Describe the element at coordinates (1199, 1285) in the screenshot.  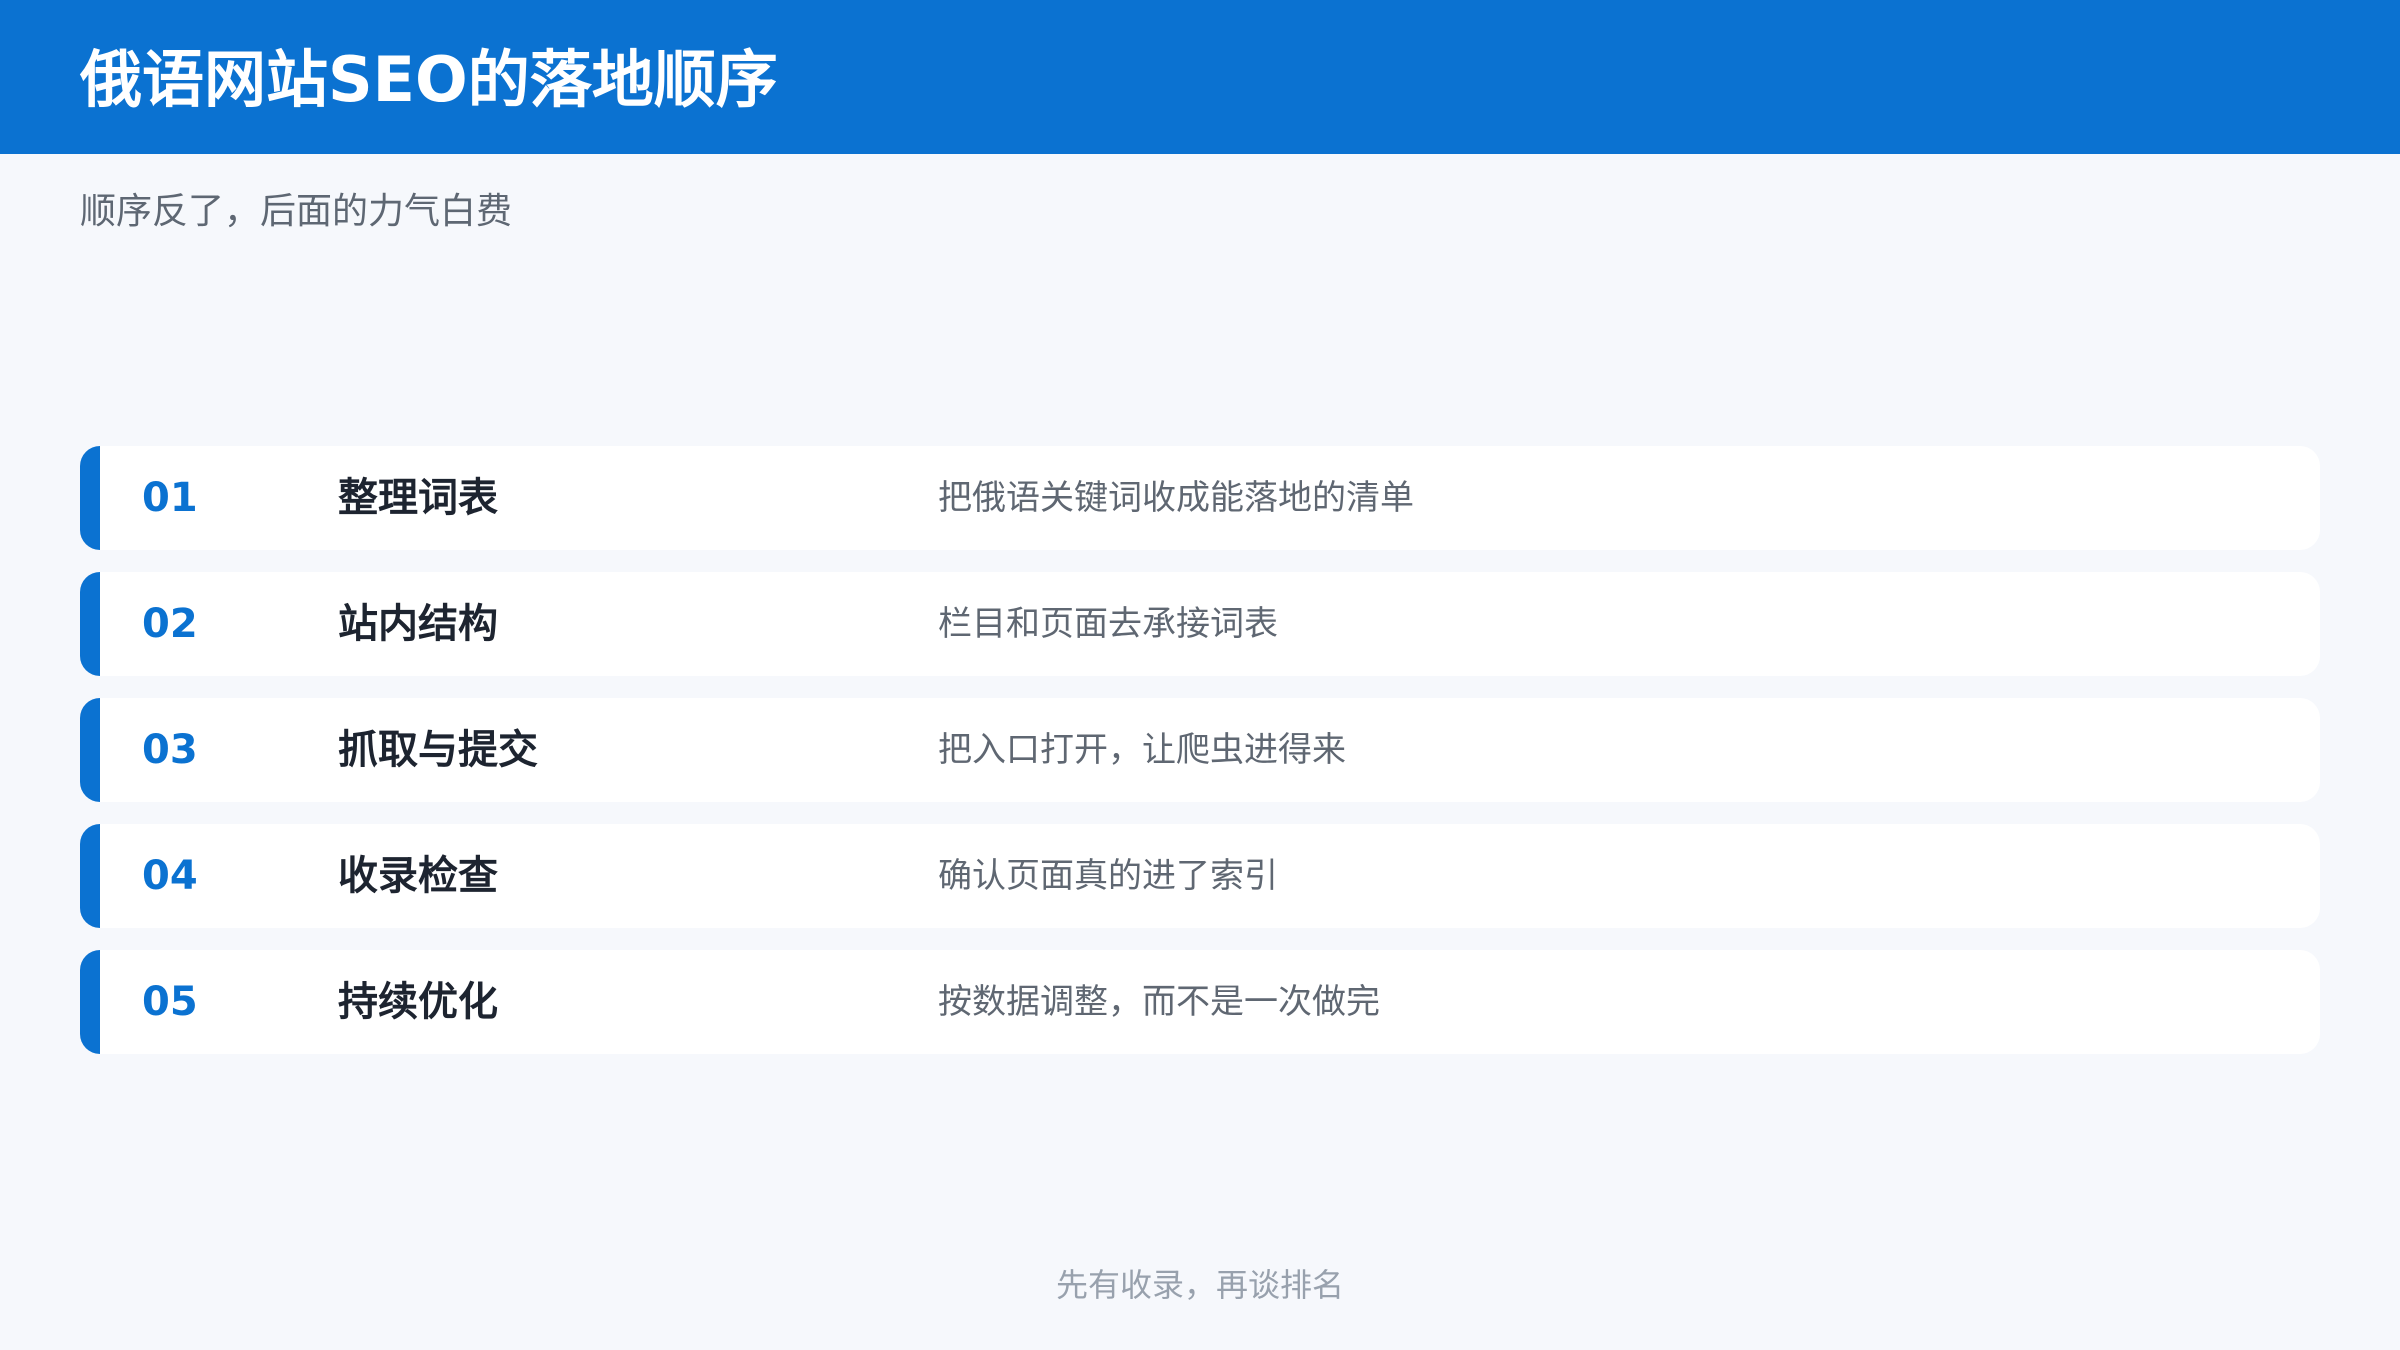
I see `footer-note: 先有收录，再谈排名` at that location.